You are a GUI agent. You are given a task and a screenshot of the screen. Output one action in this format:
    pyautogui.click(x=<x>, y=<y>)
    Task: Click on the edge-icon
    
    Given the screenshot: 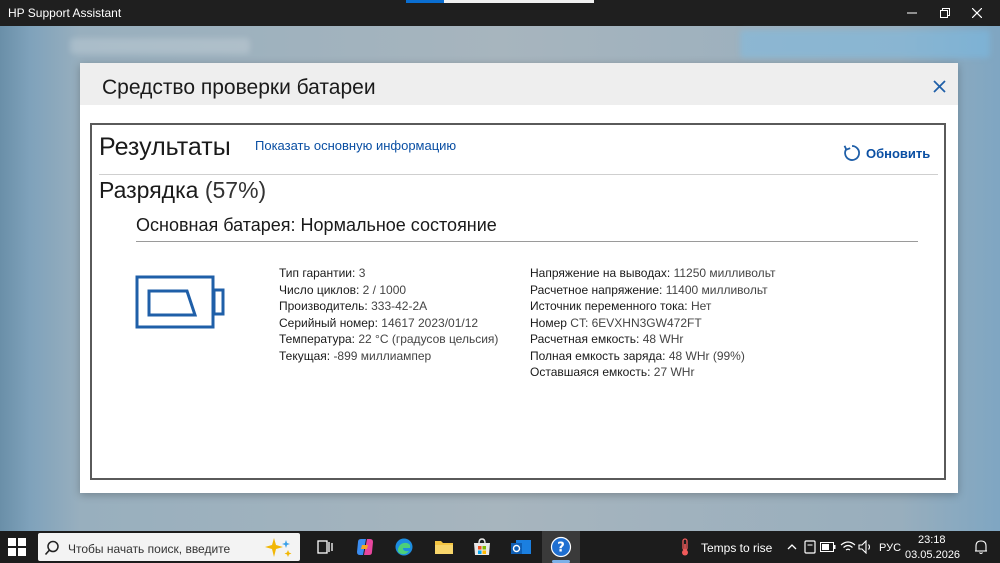 What is the action you would take?
    pyautogui.click(x=404, y=547)
    